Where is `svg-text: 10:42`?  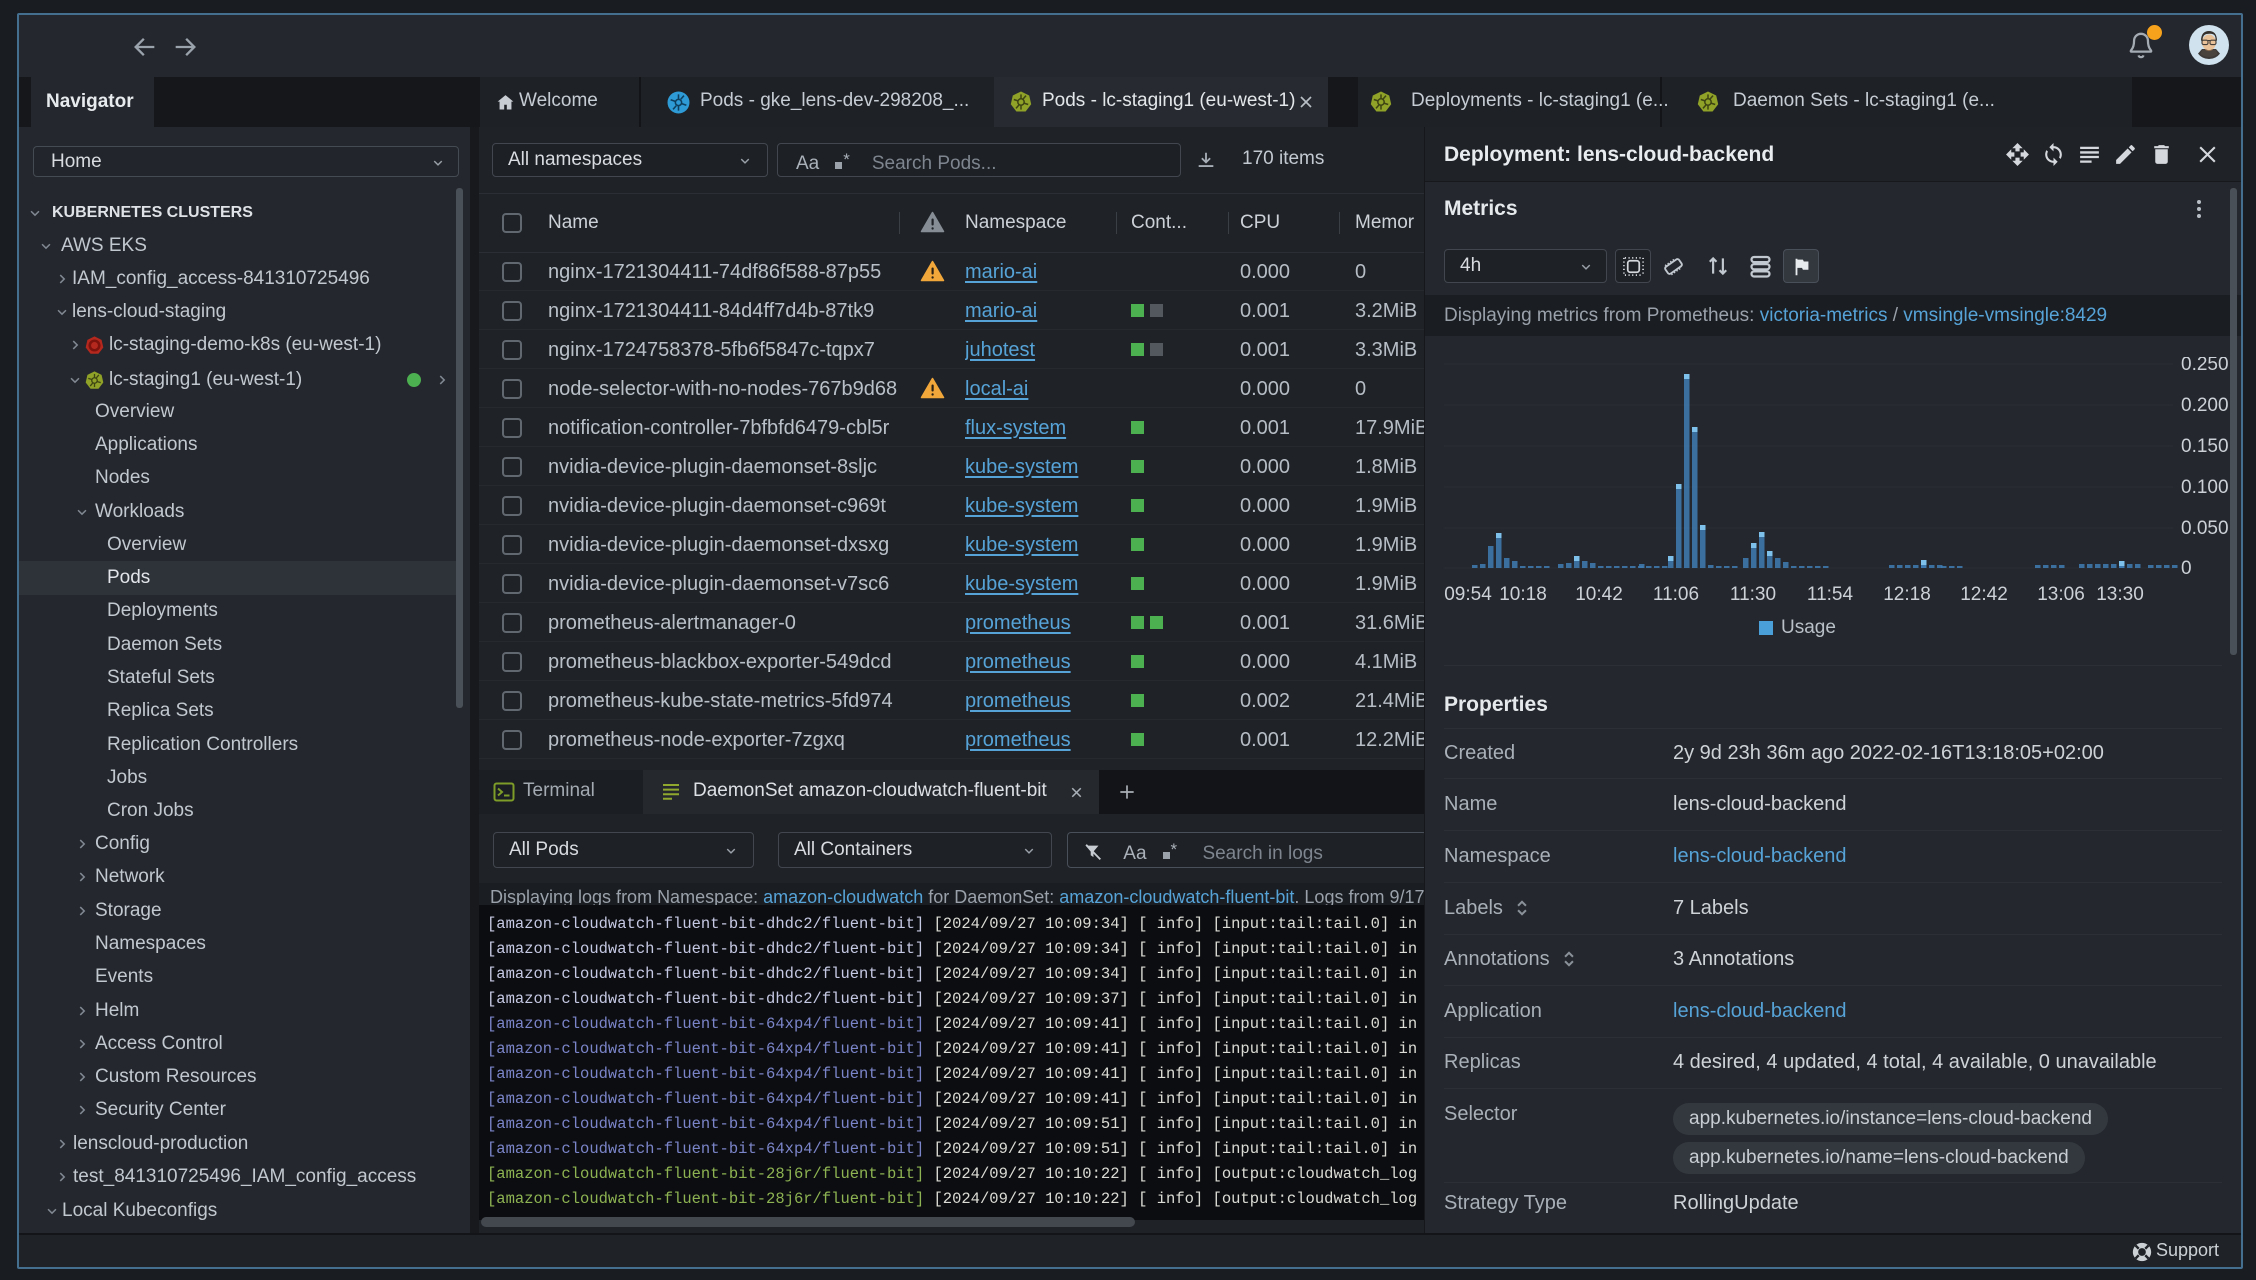
svg-text: 10:42 is located at coordinates (1599, 594).